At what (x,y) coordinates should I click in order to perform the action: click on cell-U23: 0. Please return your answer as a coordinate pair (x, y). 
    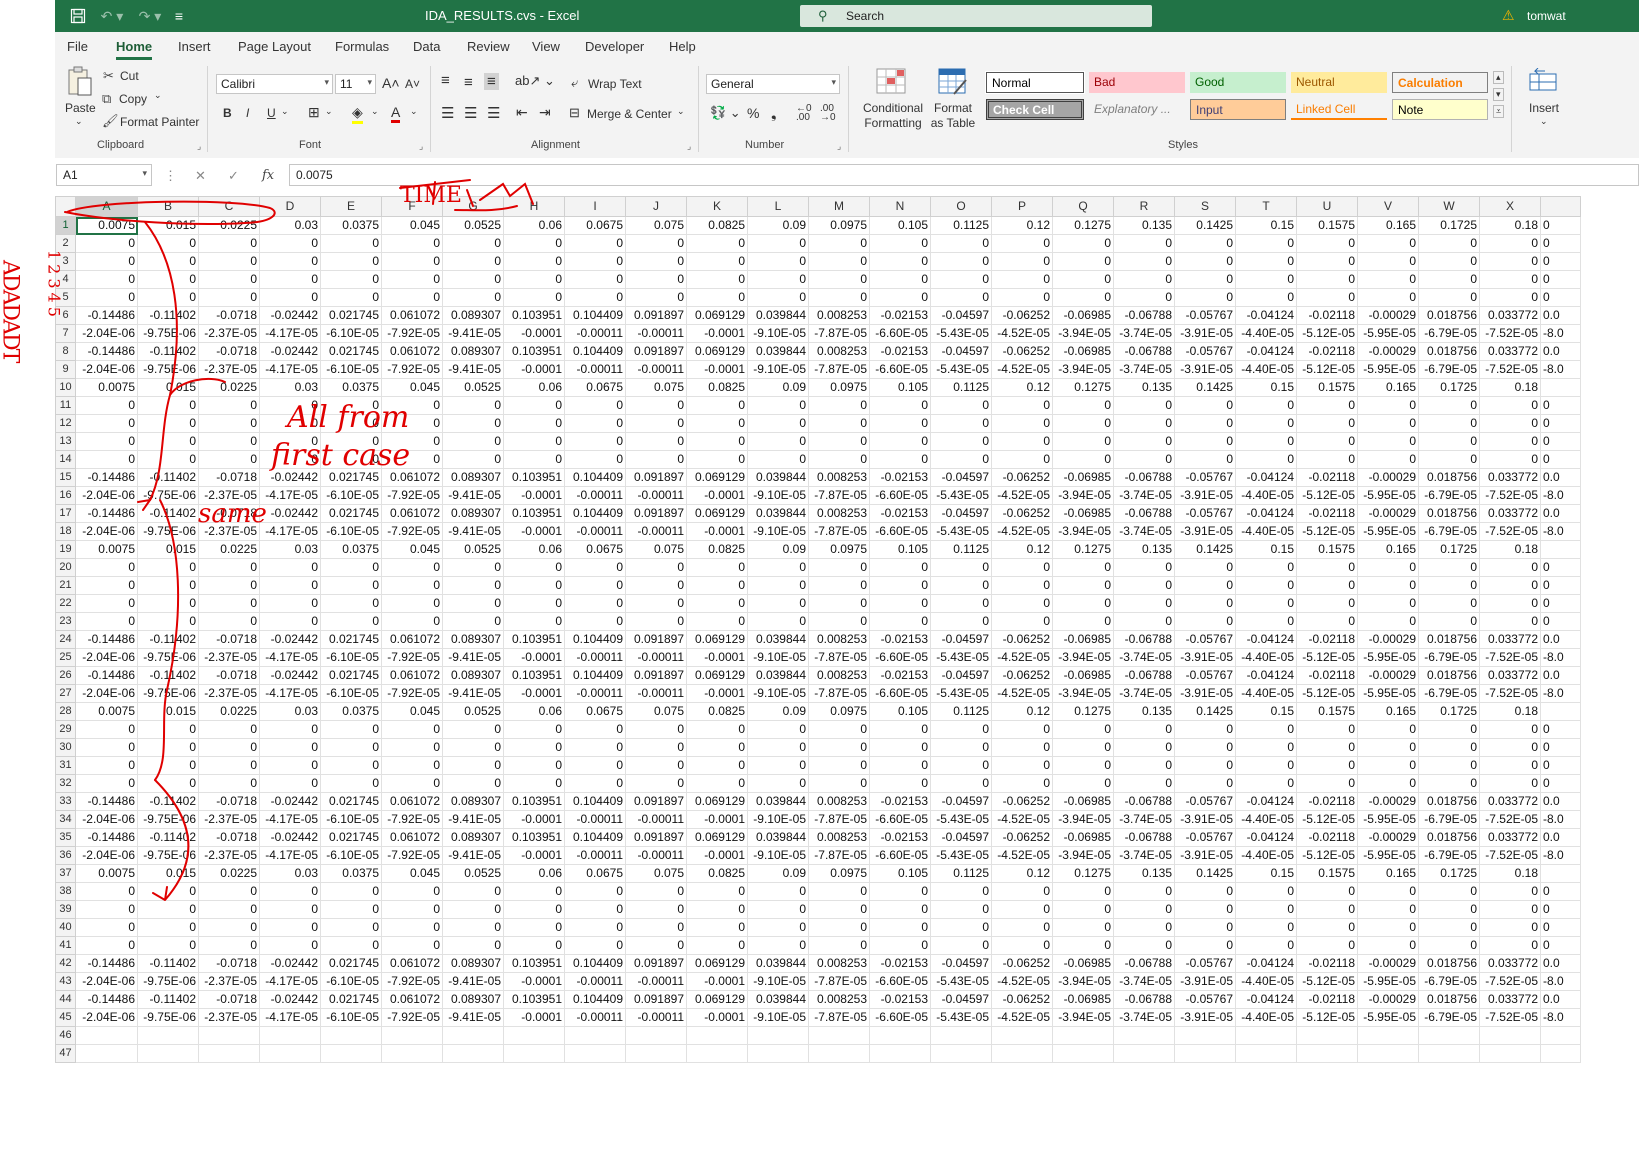
    Looking at the image, I should click on (1327, 621).